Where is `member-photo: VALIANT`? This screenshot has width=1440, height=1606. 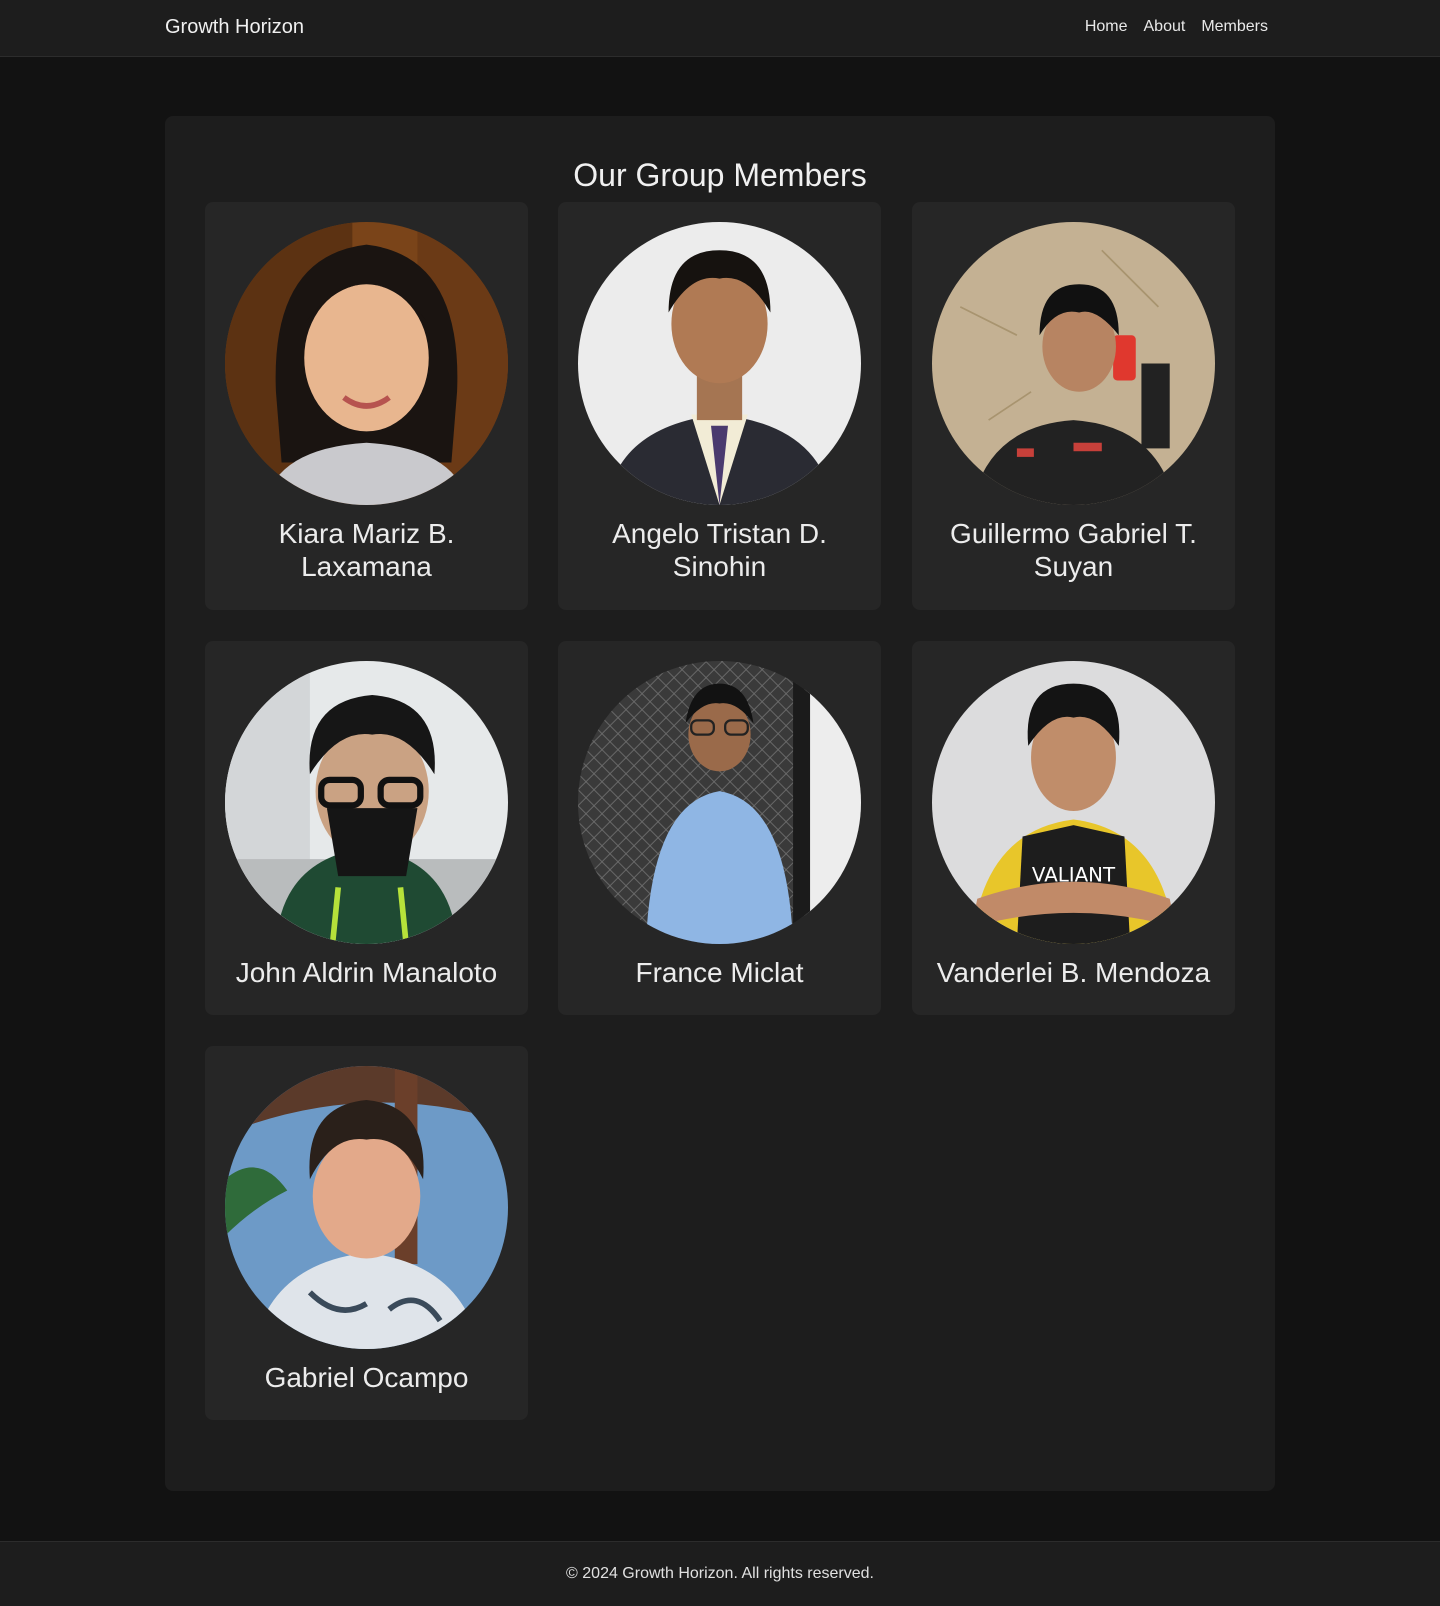 member-photo: VALIANT is located at coordinates (1073, 802).